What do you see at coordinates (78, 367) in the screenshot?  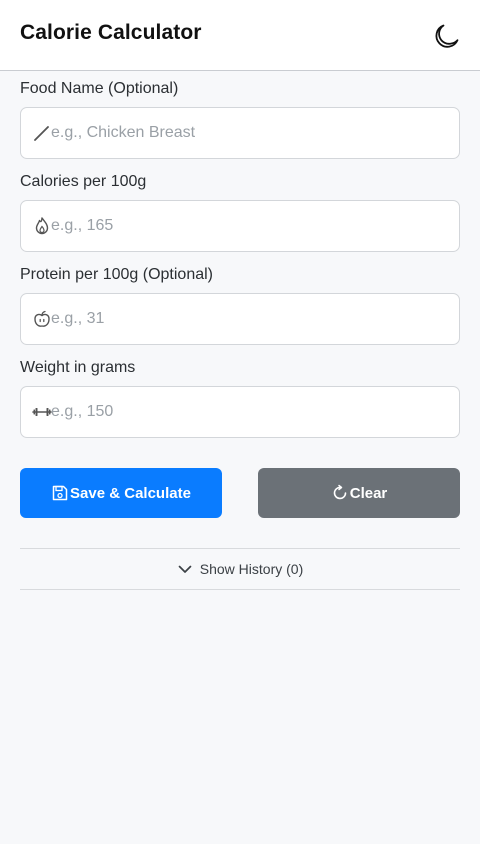 I see `weight-label: Weight in grams` at bounding box center [78, 367].